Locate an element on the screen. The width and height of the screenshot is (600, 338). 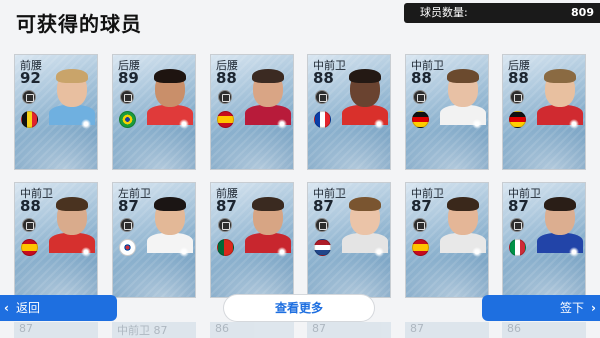
player-count-label: 球员数量: is located at coordinates (444, 12).